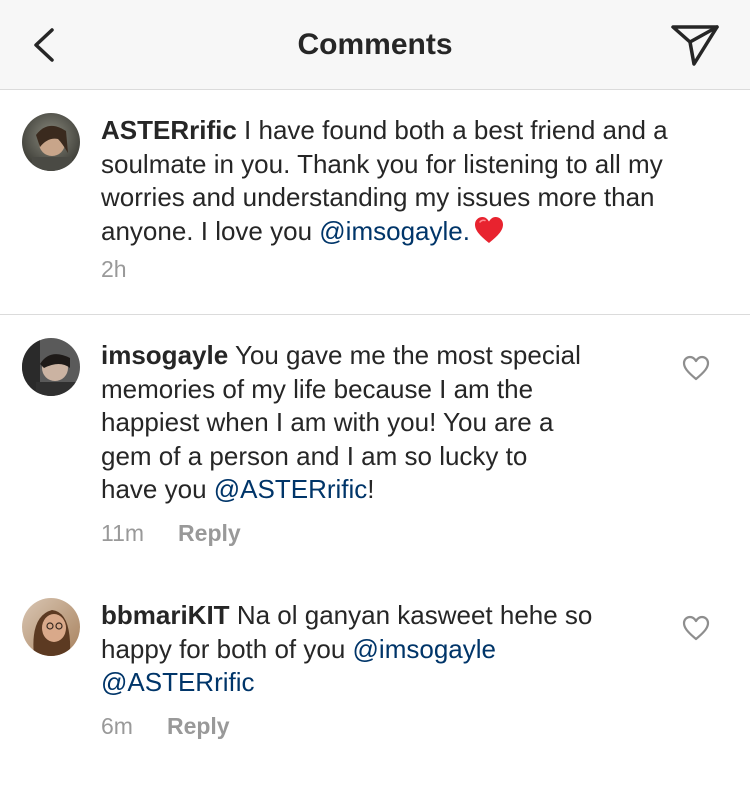  Describe the element at coordinates (165, 726) in the screenshot. I see `comment-meta: 6m Reply` at that location.